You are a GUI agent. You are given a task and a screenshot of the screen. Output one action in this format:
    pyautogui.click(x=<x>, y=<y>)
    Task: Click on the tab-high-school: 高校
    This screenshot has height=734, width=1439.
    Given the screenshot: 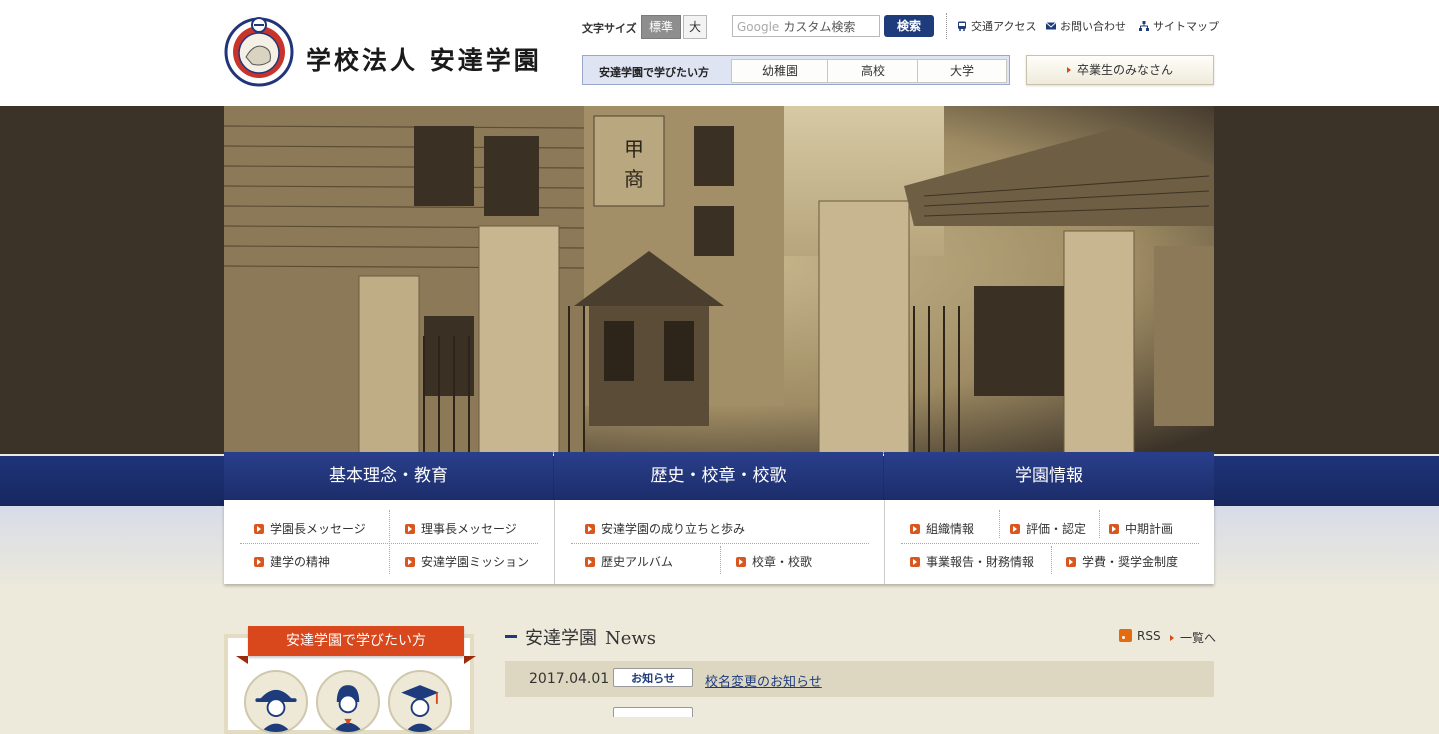 What is the action you would take?
    pyautogui.click(x=873, y=71)
    